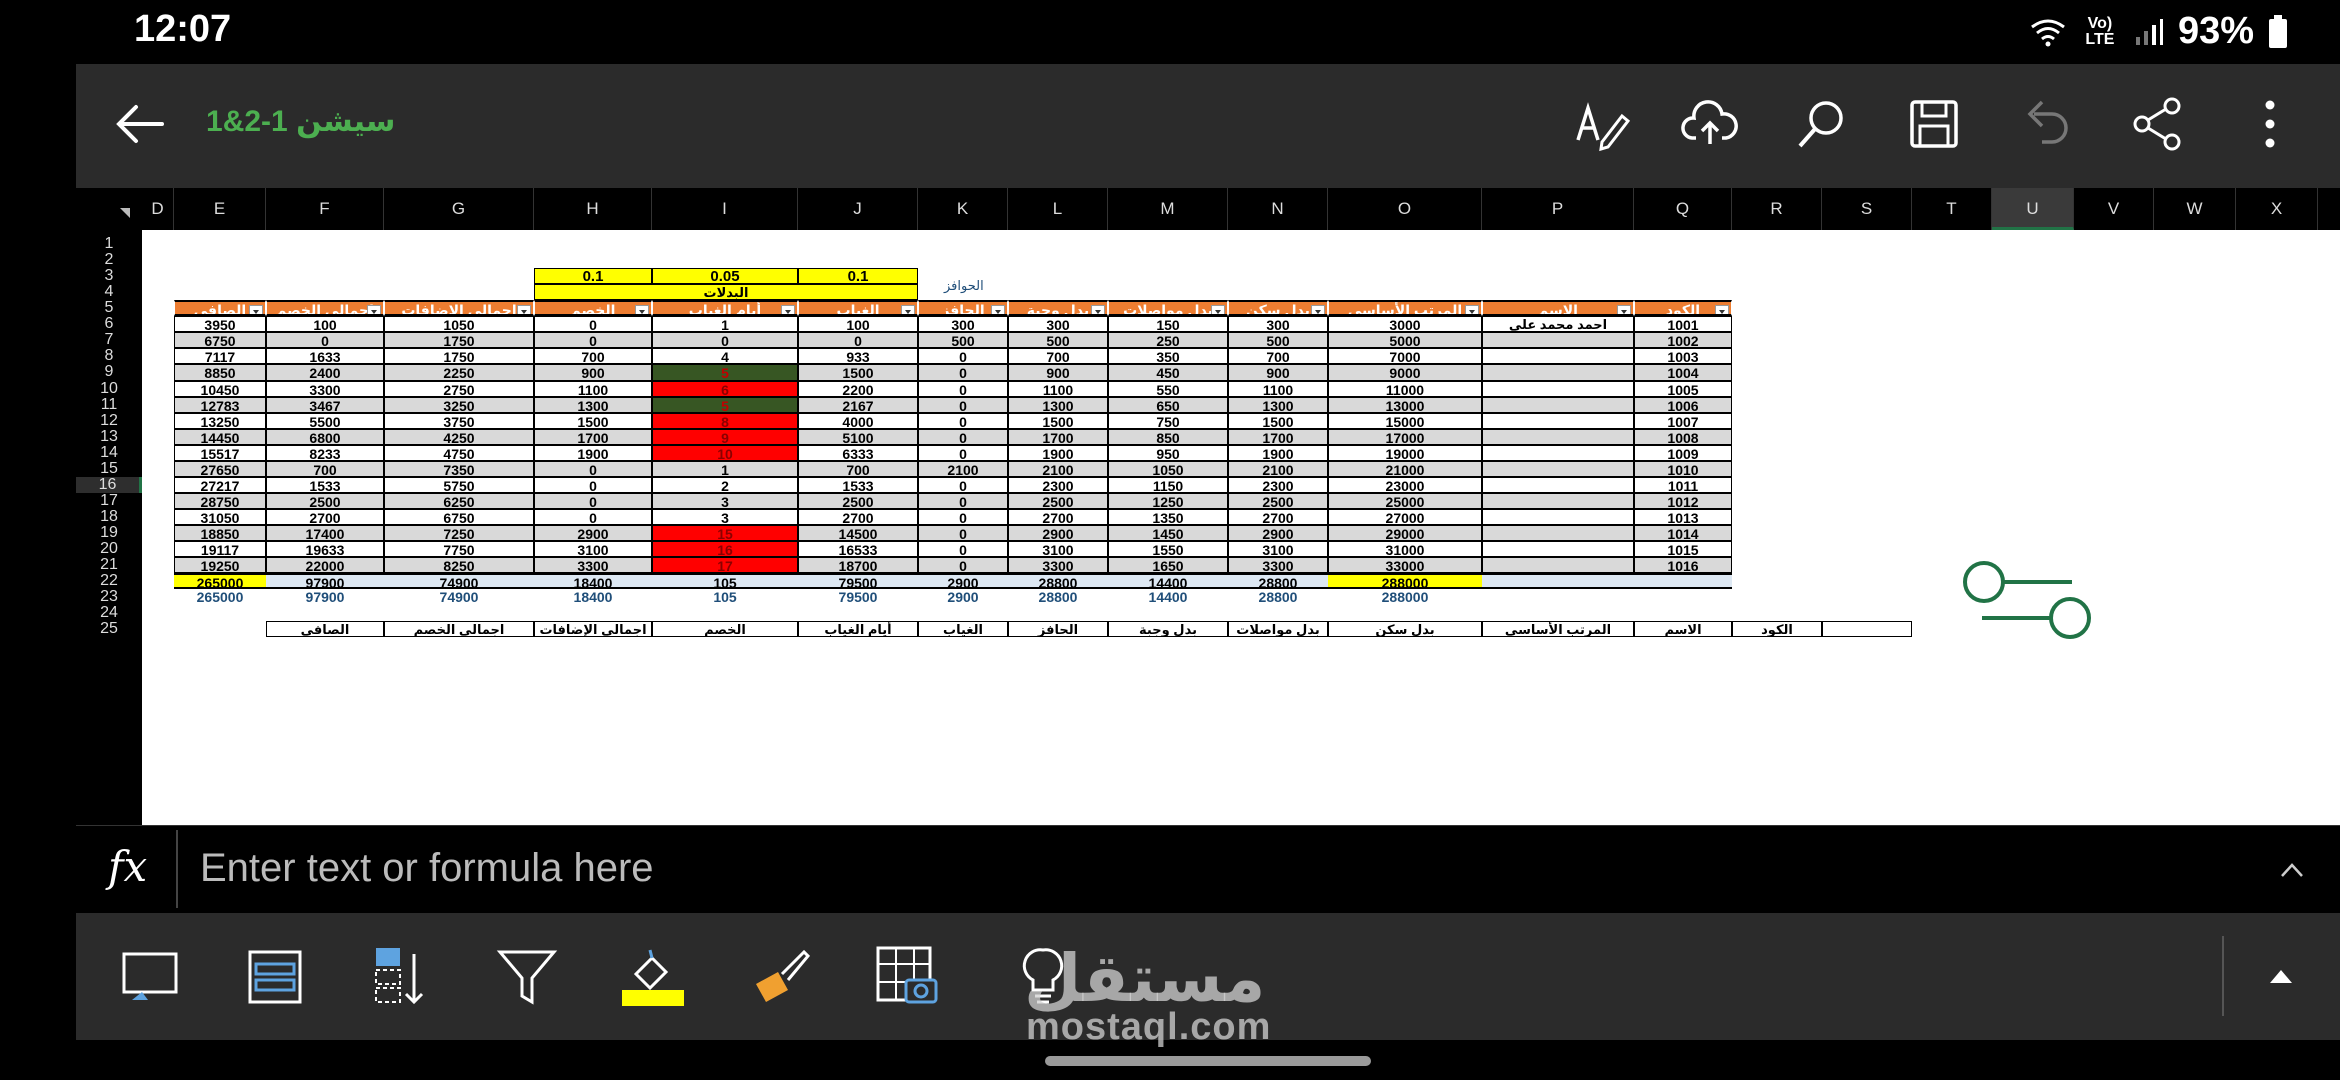  I want to click on sort-icon, so click(401, 977).